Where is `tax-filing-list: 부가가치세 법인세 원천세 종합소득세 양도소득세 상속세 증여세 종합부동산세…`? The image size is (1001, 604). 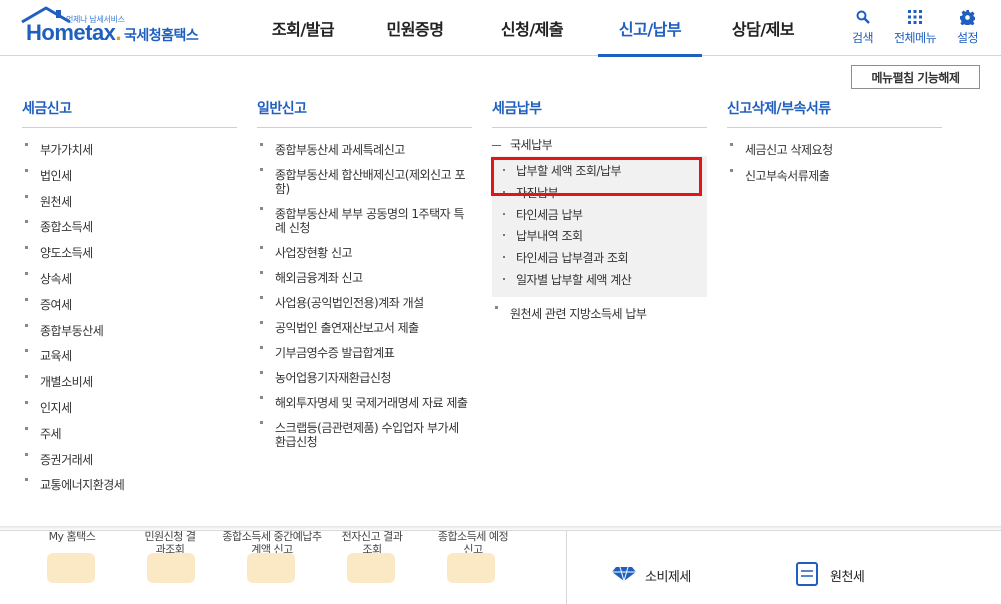
tax-filing-list: 부가가치세 법인세 원천세 종합소득세 양도소득세 상속세 증여세 종합부동산세… is located at coordinates (129, 317).